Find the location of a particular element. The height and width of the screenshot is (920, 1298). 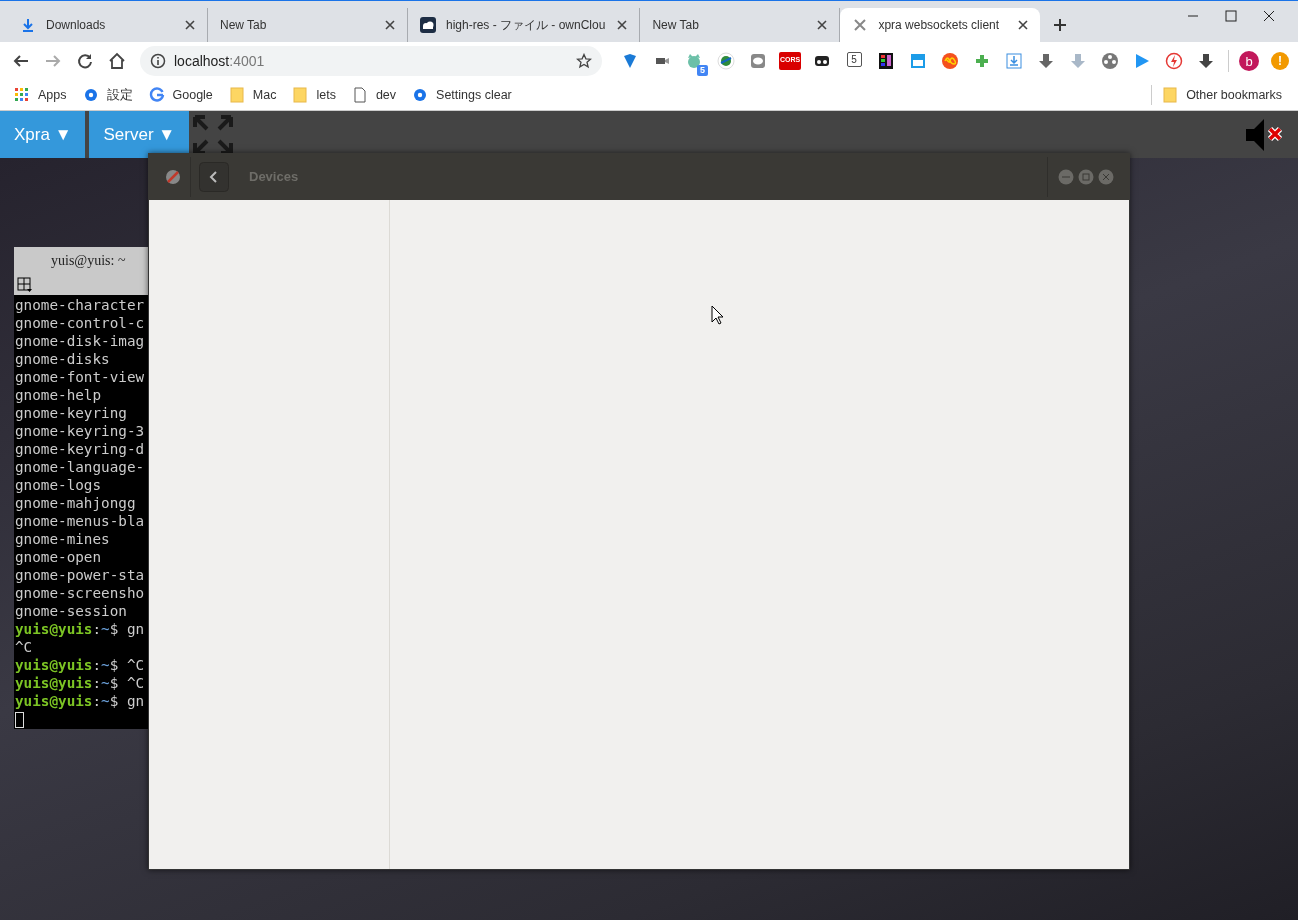

palette-icon is located at coordinates (886, 61).